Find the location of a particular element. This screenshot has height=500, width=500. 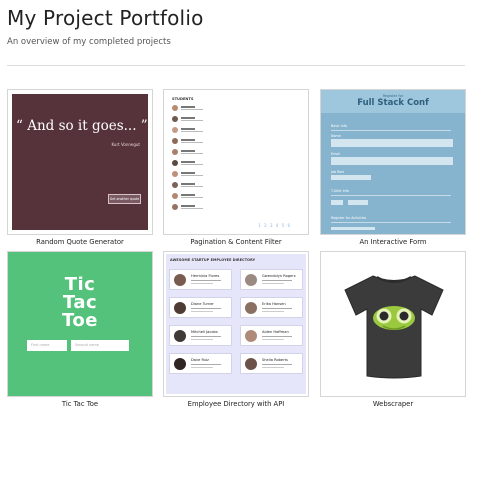

quote-preview-background is located at coordinates (80, 162).